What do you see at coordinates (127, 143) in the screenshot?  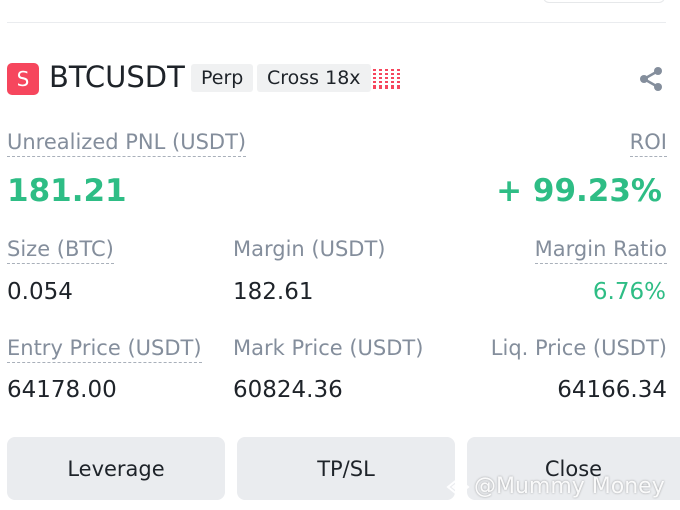 I see `unrealized-pnl-label: Unrealized PNL (USDT)` at bounding box center [127, 143].